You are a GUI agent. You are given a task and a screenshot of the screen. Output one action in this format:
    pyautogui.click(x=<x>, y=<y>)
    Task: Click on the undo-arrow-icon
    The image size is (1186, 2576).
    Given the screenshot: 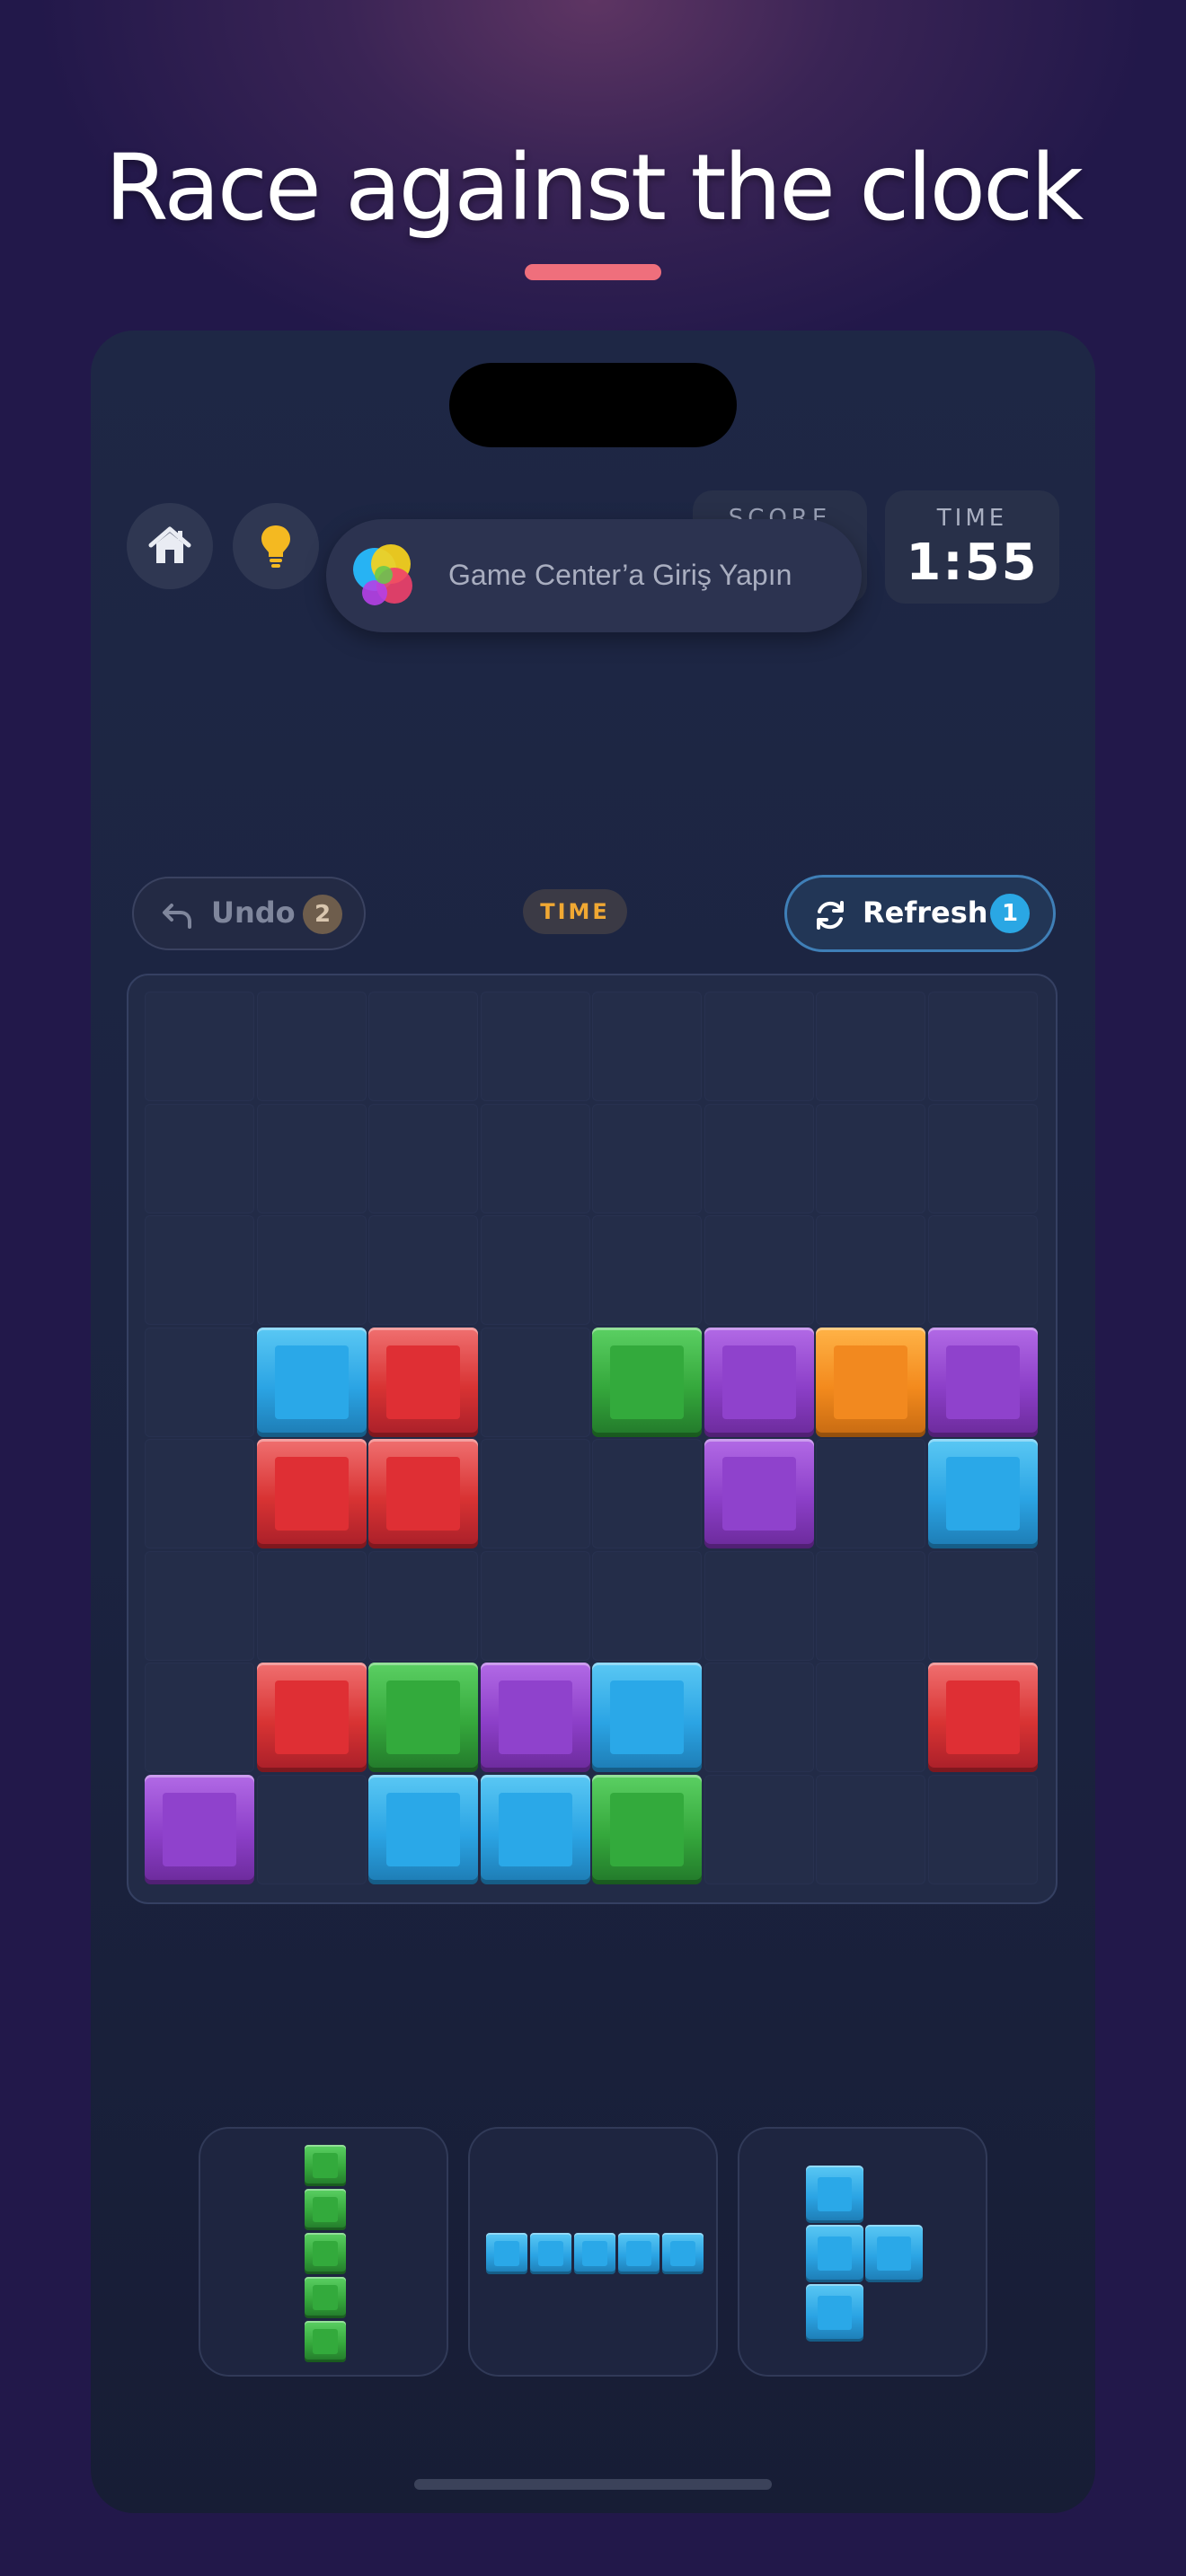 What is the action you would take?
    pyautogui.click(x=177, y=916)
    